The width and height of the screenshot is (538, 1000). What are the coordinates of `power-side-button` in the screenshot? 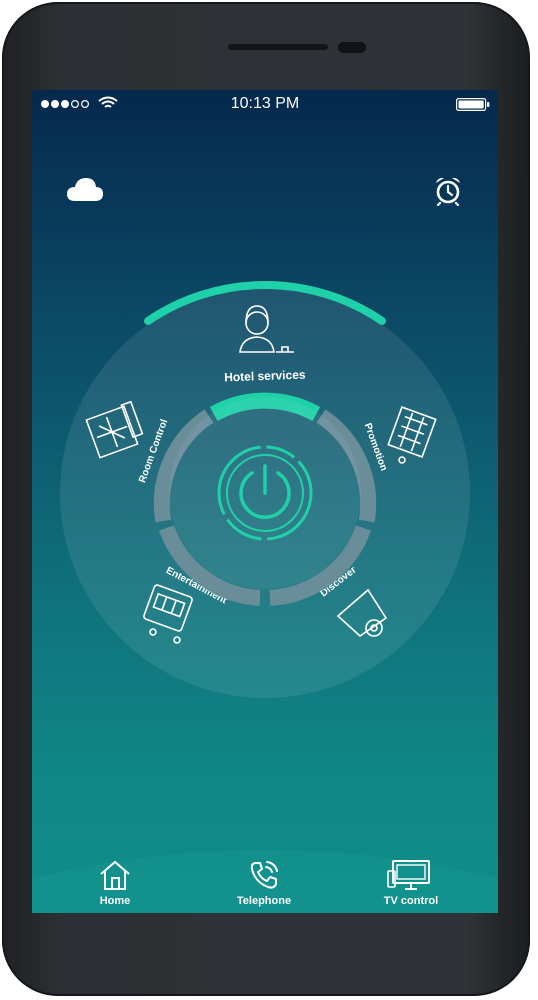 It's located at (524, 258).